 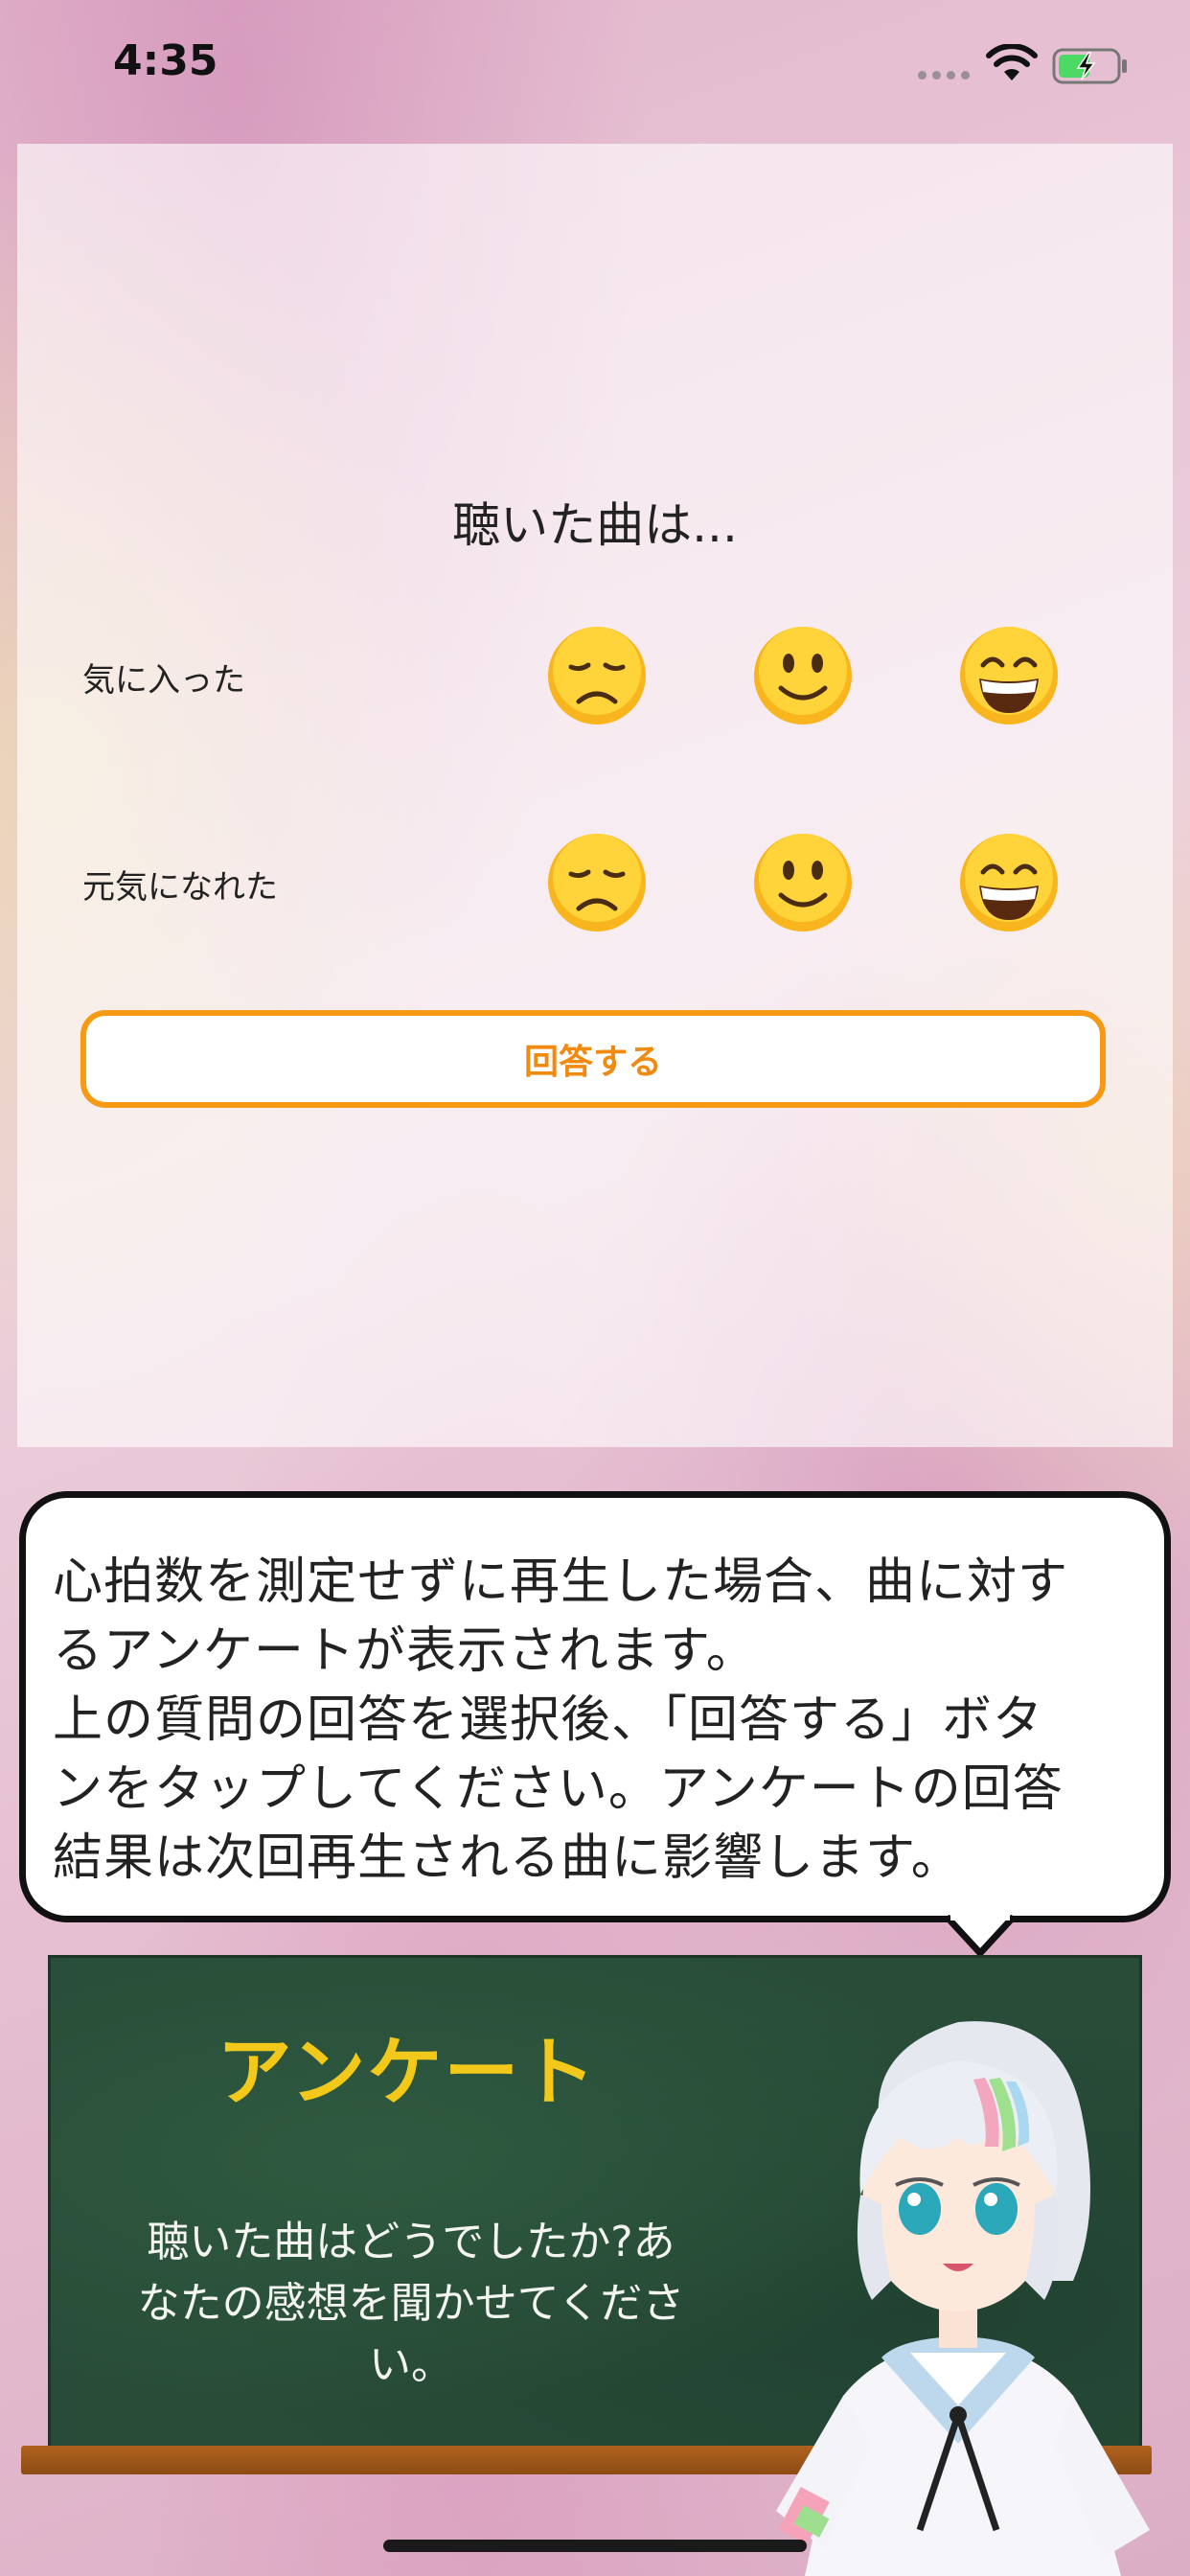 I want to click on submit-answer-button: 回答する, so click(x=593, y=1059).